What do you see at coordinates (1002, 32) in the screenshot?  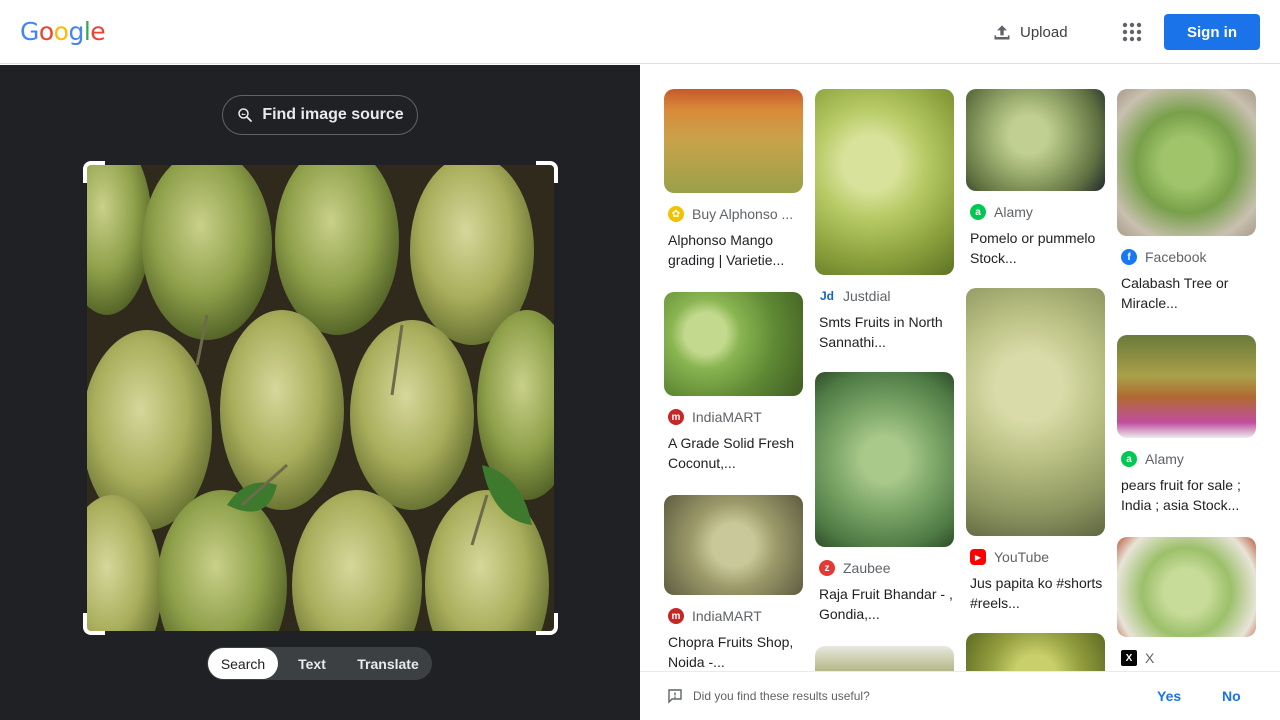 I see `upload-icon` at bounding box center [1002, 32].